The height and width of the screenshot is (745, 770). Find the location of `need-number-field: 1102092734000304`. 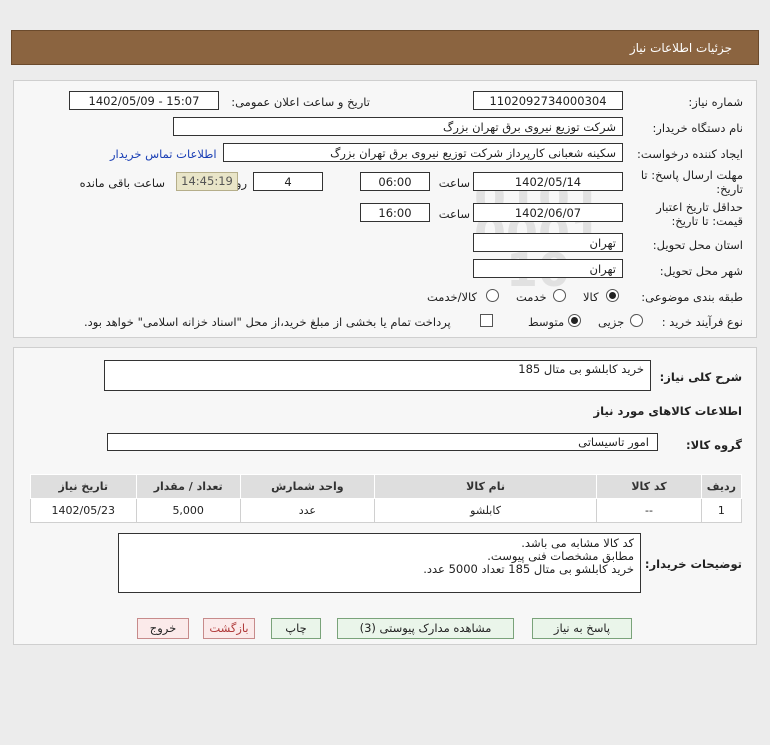

need-number-field: 1102092734000304 is located at coordinates (548, 100).